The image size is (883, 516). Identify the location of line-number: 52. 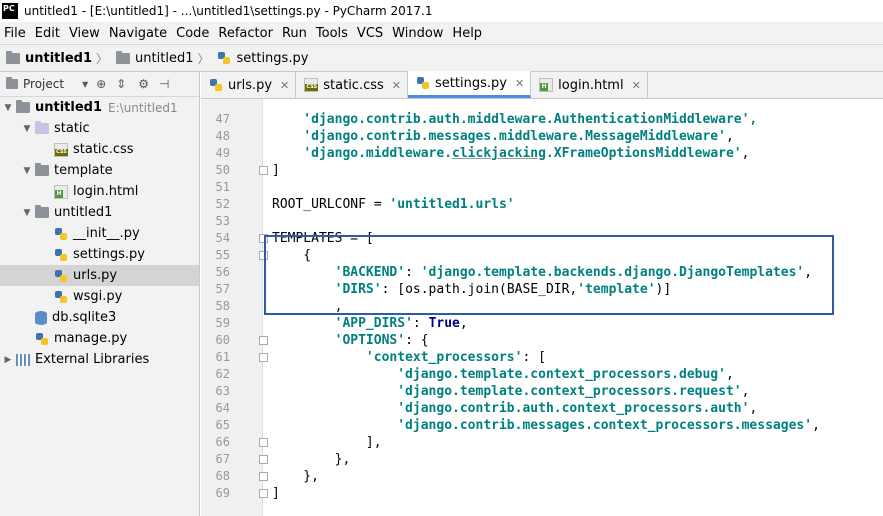
(222, 204).